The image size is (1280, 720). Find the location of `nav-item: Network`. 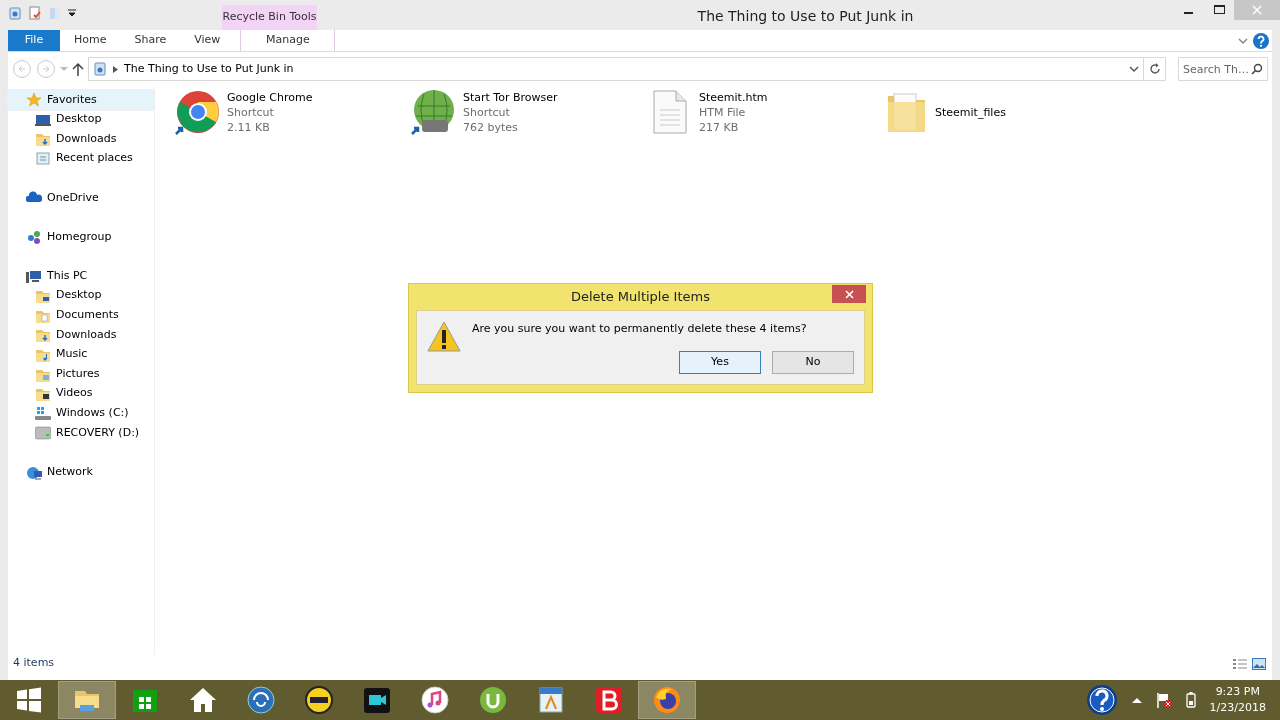

nav-item: Network is located at coordinates (81, 472).